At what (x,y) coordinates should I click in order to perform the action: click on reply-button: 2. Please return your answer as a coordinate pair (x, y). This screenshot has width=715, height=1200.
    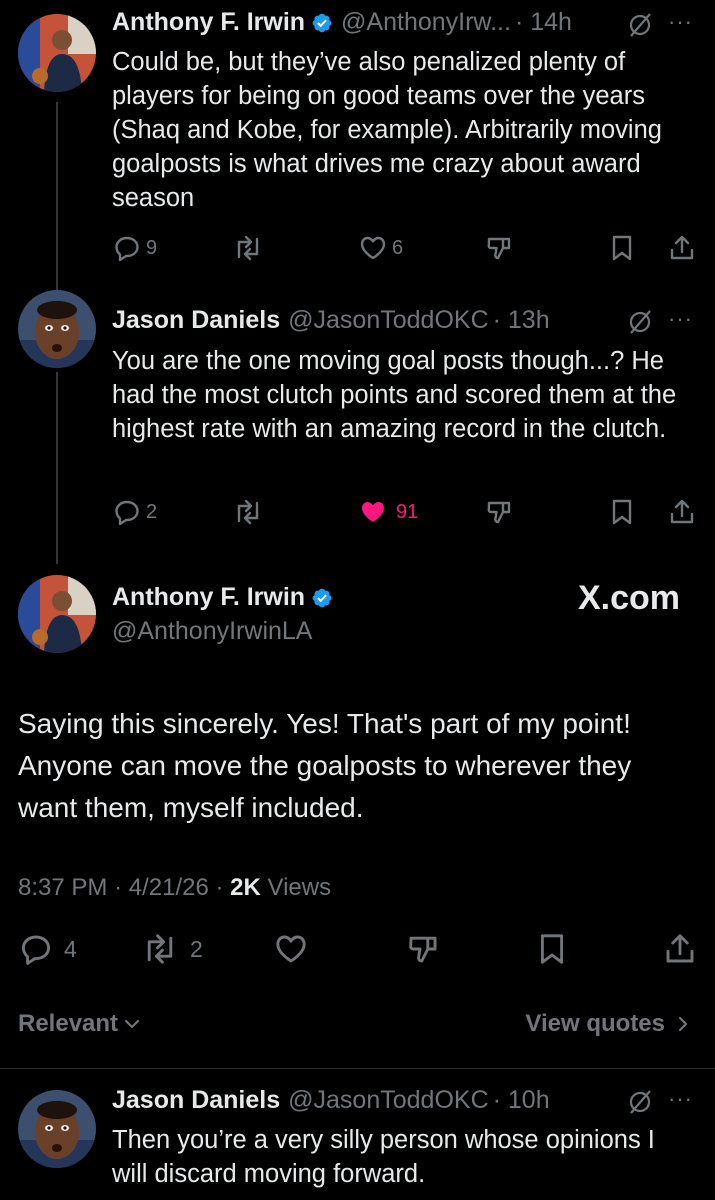
    Looking at the image, I should click on (134, 512).